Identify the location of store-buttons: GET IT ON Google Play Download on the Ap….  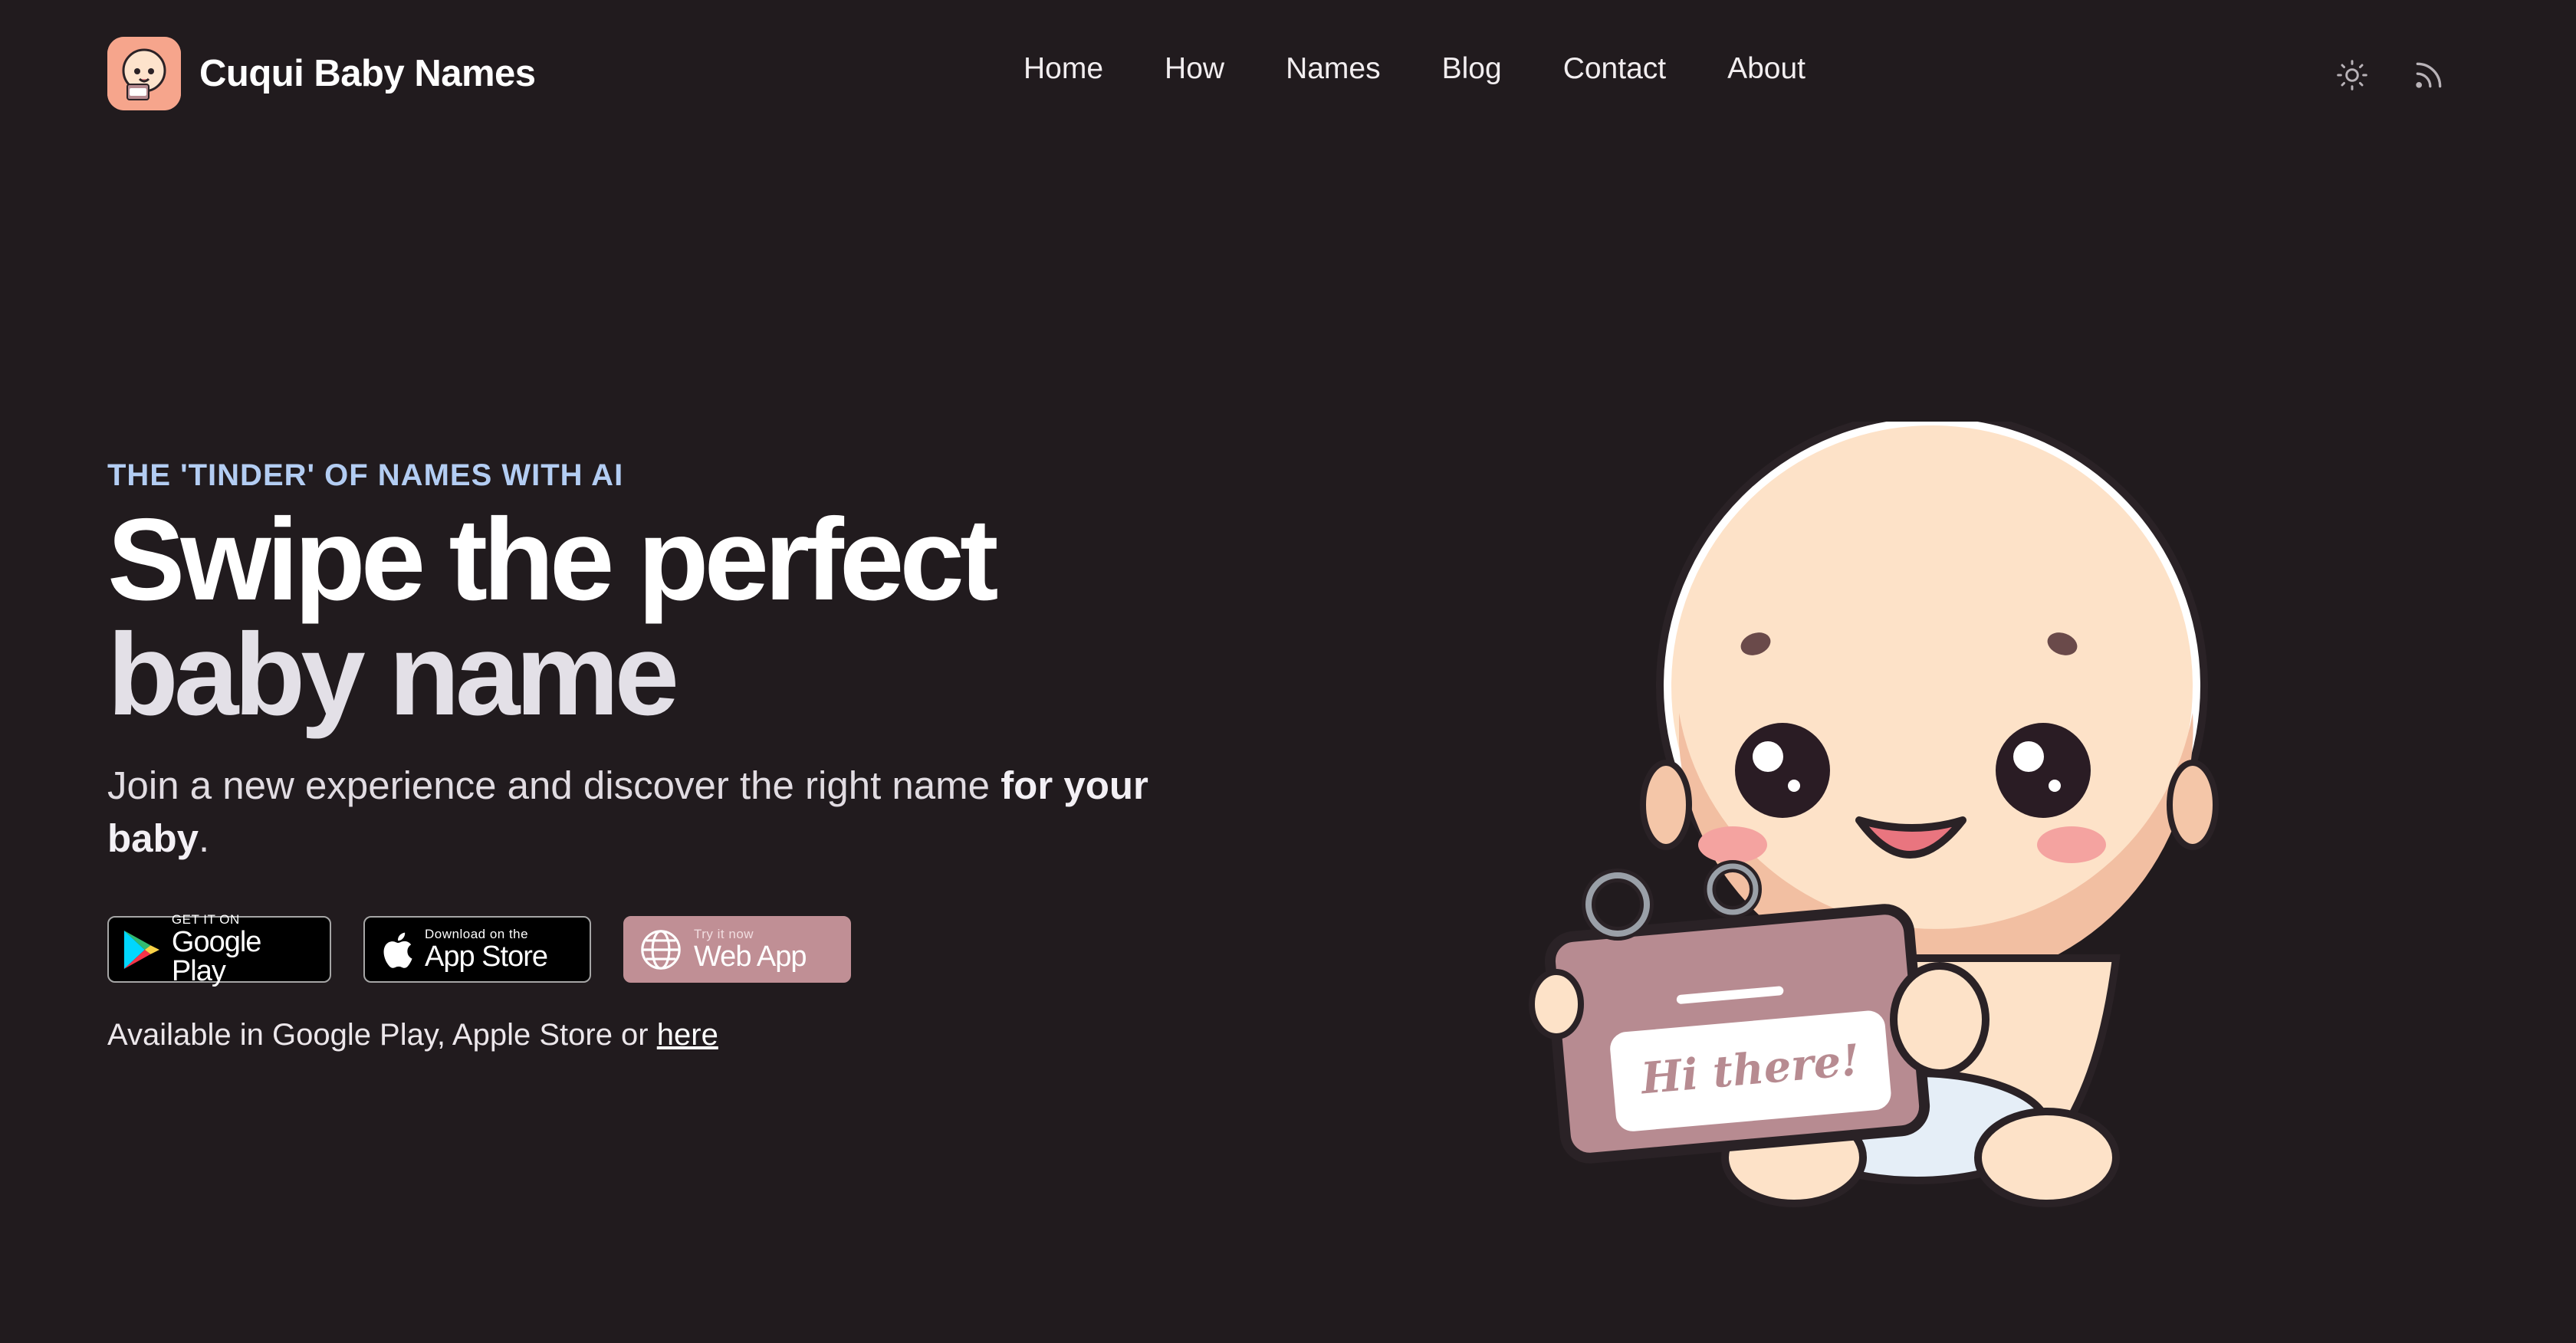
(479, 950).